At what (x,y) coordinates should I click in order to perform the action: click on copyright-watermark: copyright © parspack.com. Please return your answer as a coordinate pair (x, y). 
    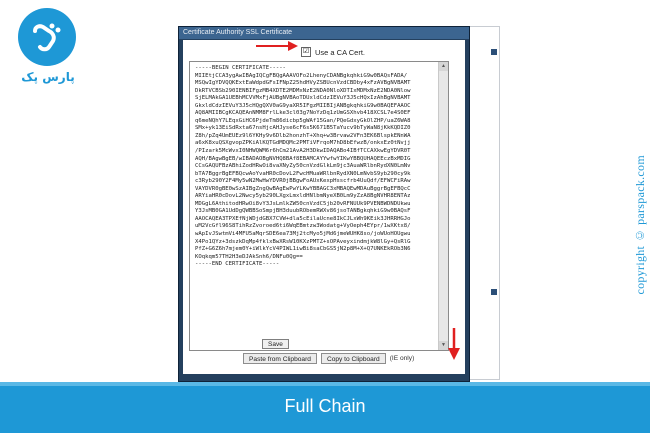
    Looking at the image, I should click on (640, 225).